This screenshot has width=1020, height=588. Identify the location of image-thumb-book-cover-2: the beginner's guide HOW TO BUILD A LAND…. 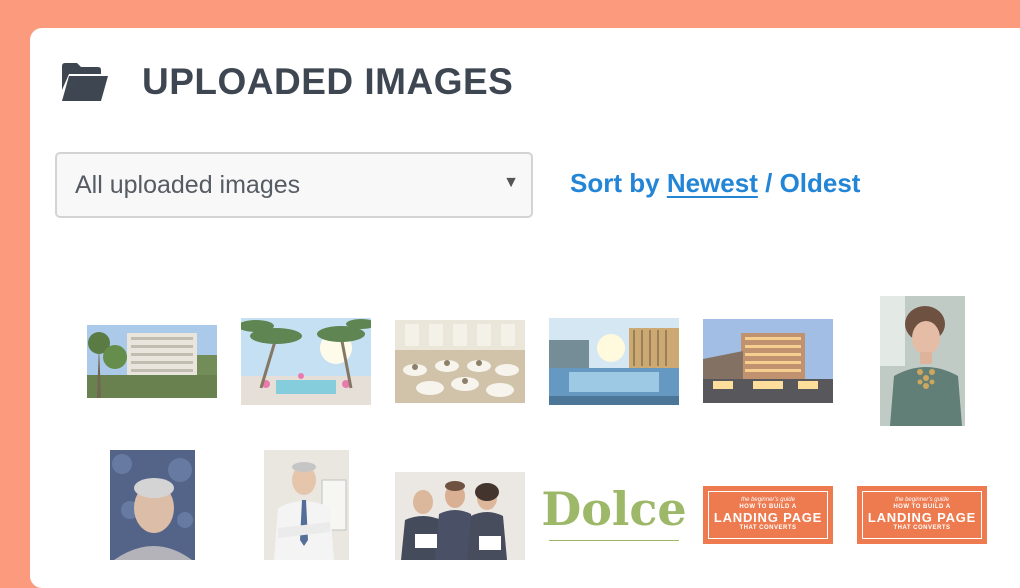
(922, 515).